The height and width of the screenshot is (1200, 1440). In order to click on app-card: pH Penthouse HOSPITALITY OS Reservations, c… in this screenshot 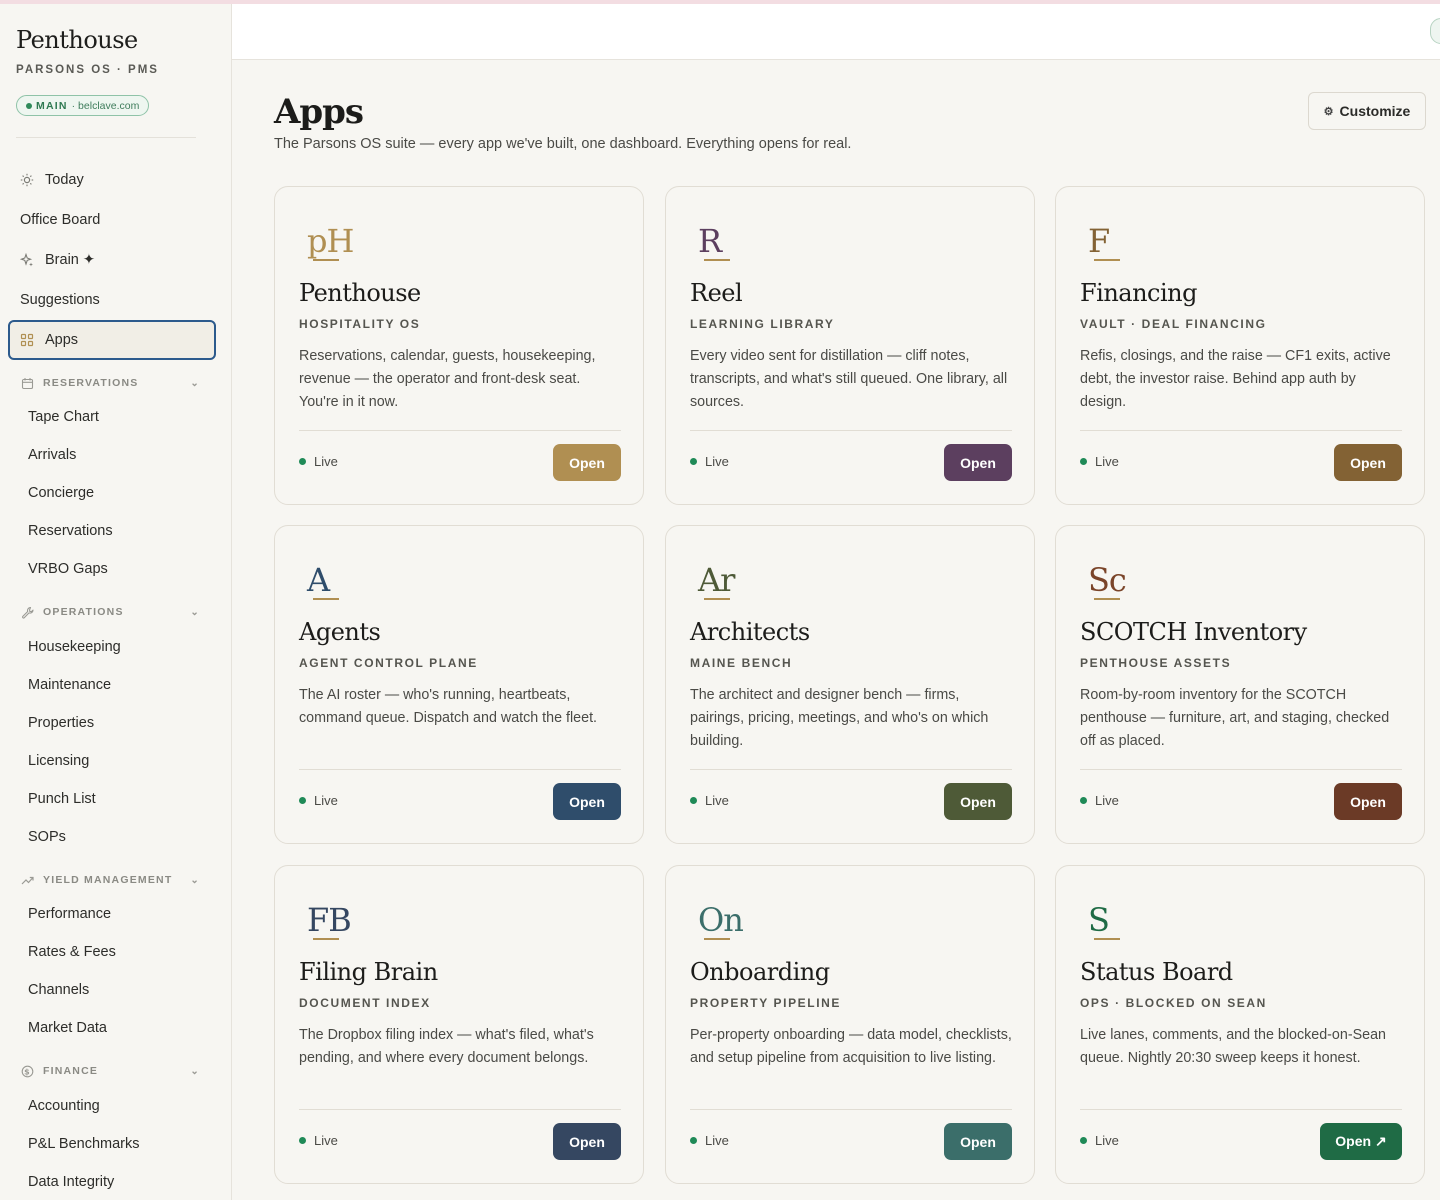, I will do `click(459, 345)`.